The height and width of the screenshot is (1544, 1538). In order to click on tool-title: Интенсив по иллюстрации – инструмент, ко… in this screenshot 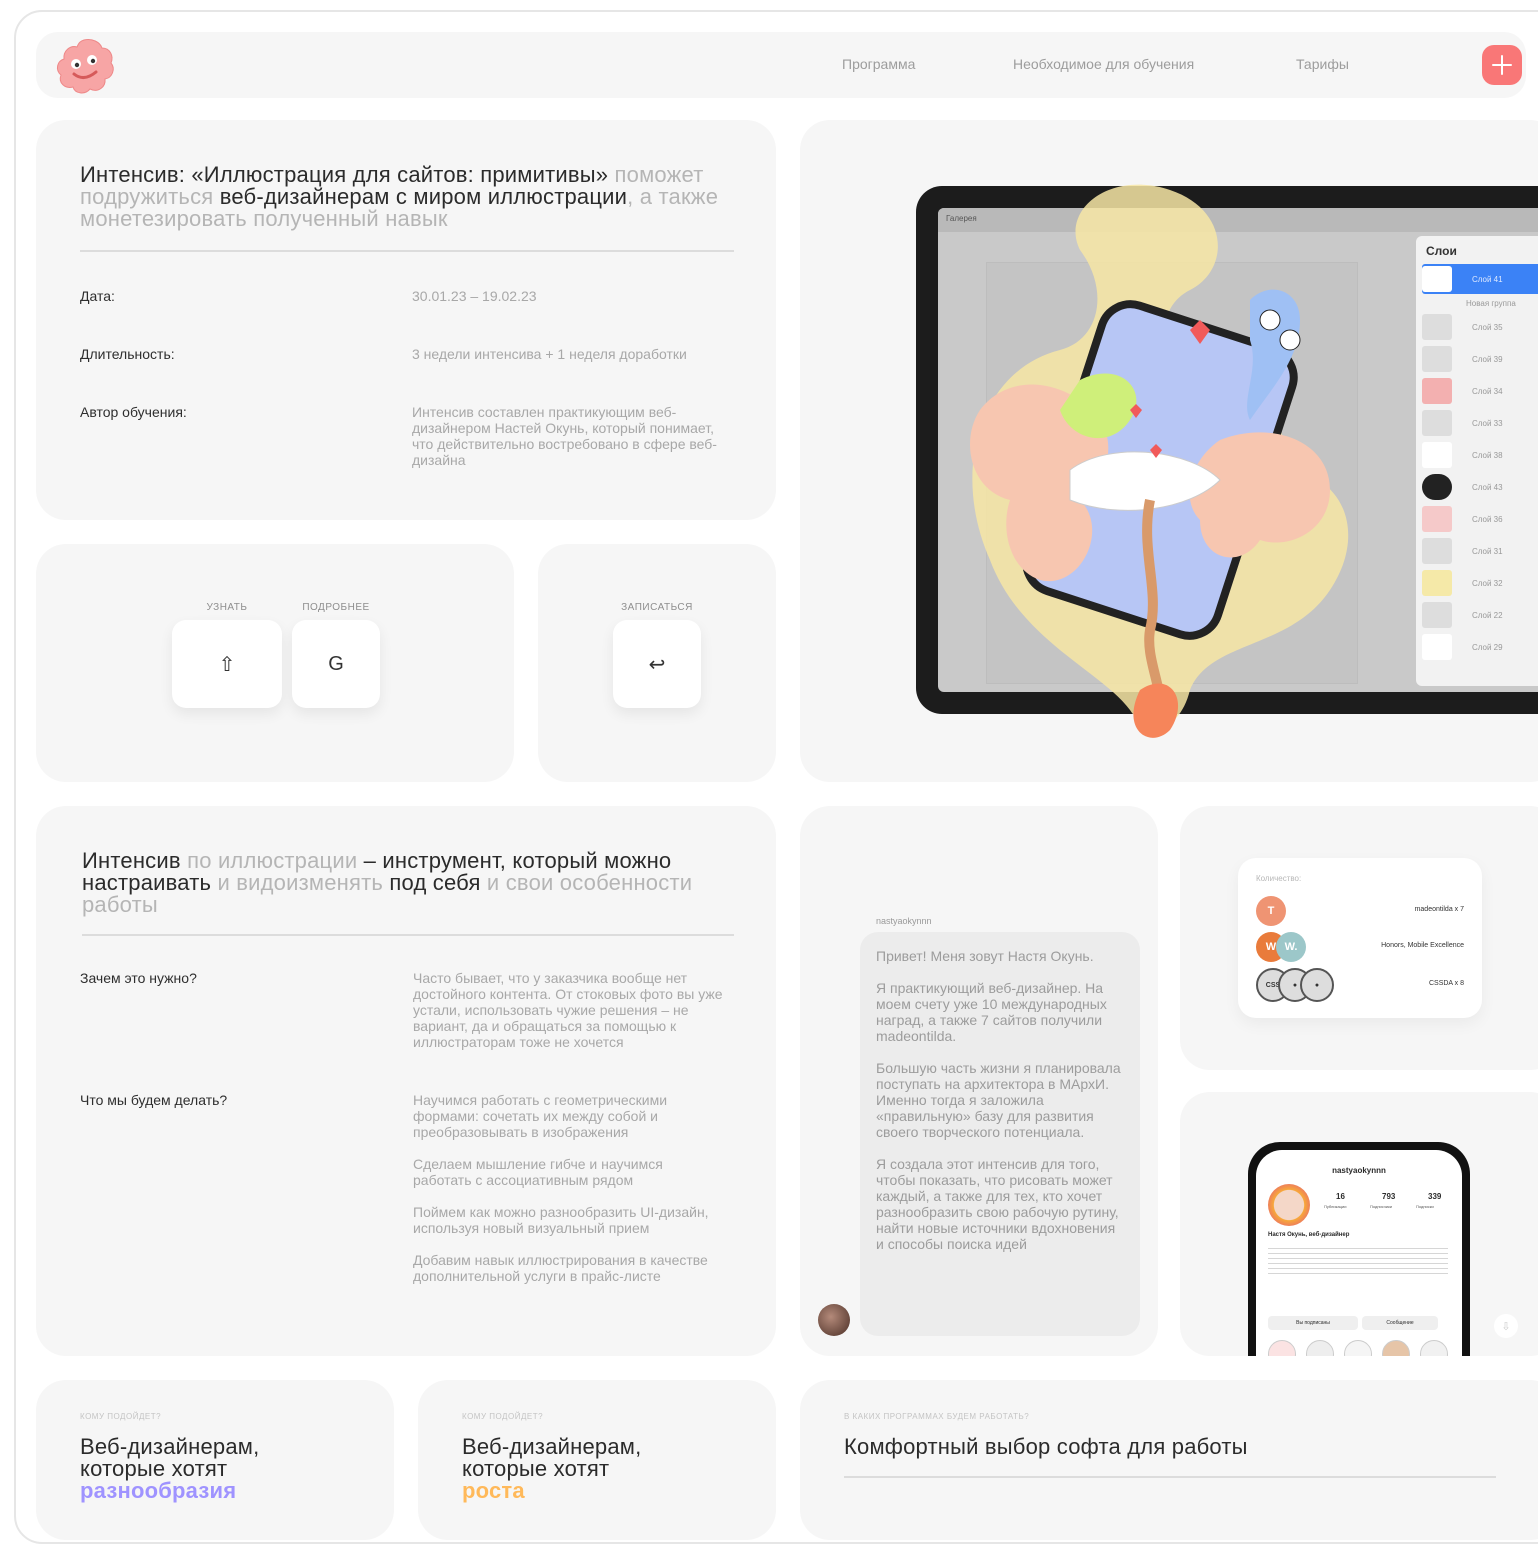, I will do `click(412, 883)`.